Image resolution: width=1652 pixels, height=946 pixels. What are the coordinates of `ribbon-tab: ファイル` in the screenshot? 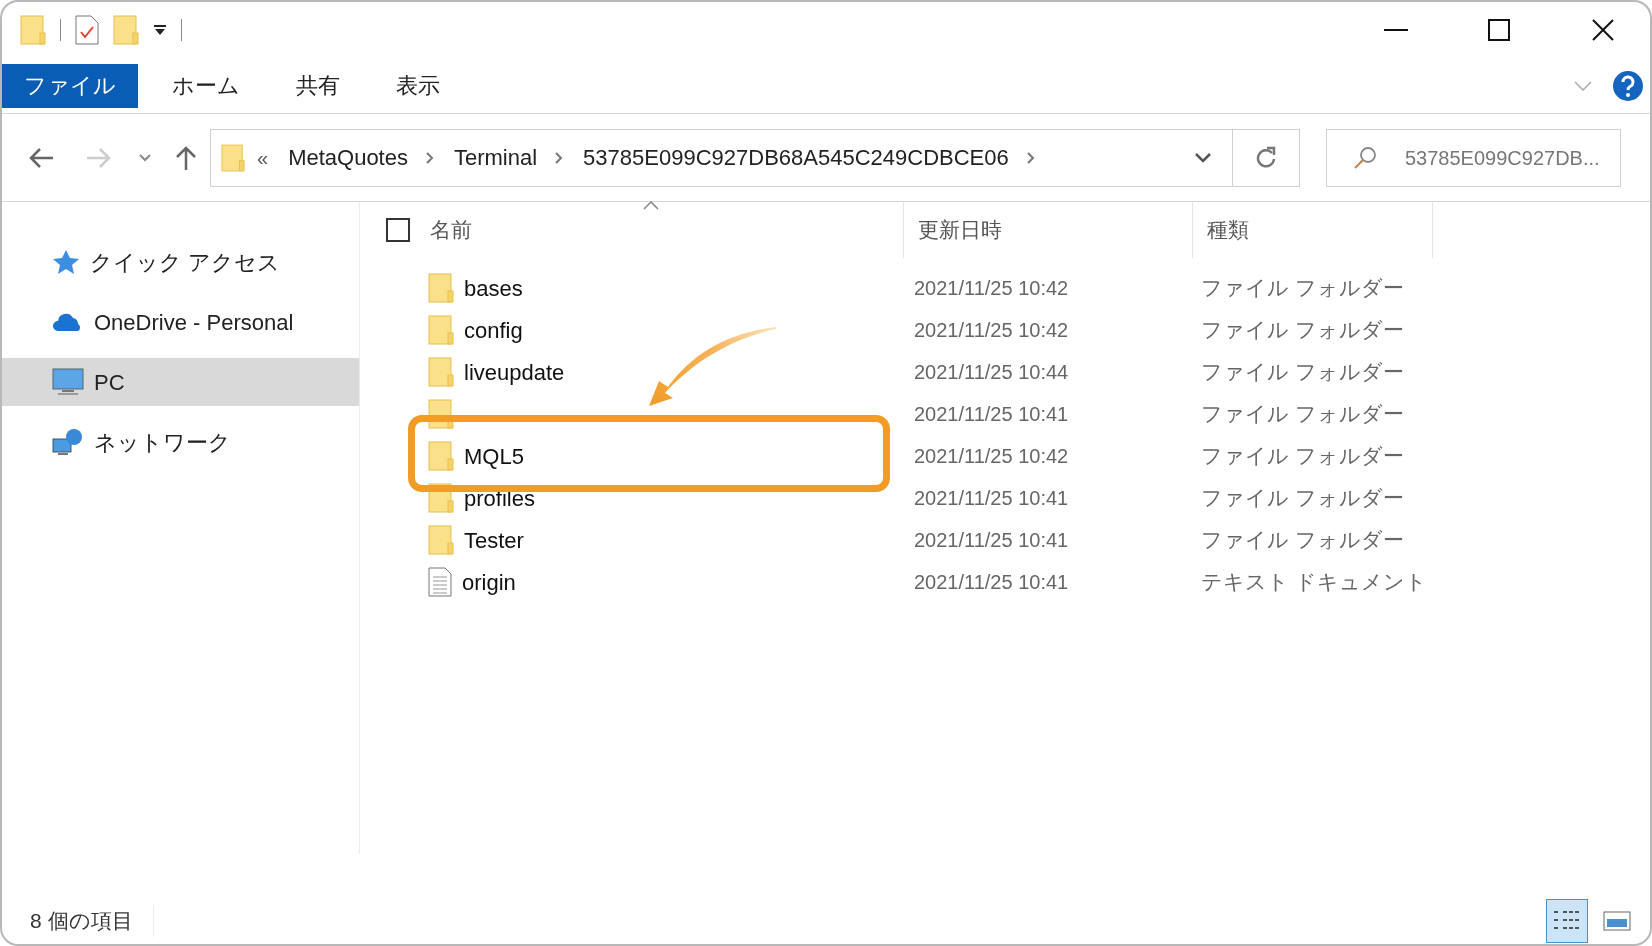 It's located at (70, 85).